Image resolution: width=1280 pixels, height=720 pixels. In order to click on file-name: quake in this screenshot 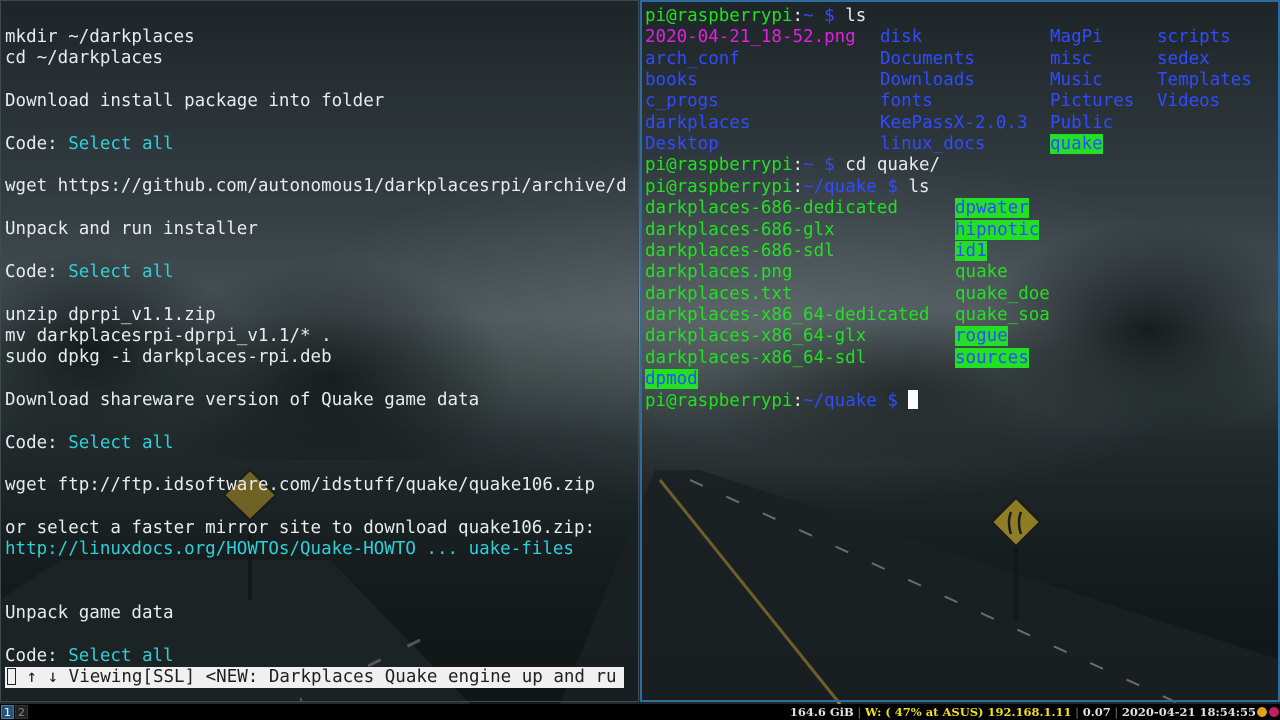, I will do `click(981, 272)`.